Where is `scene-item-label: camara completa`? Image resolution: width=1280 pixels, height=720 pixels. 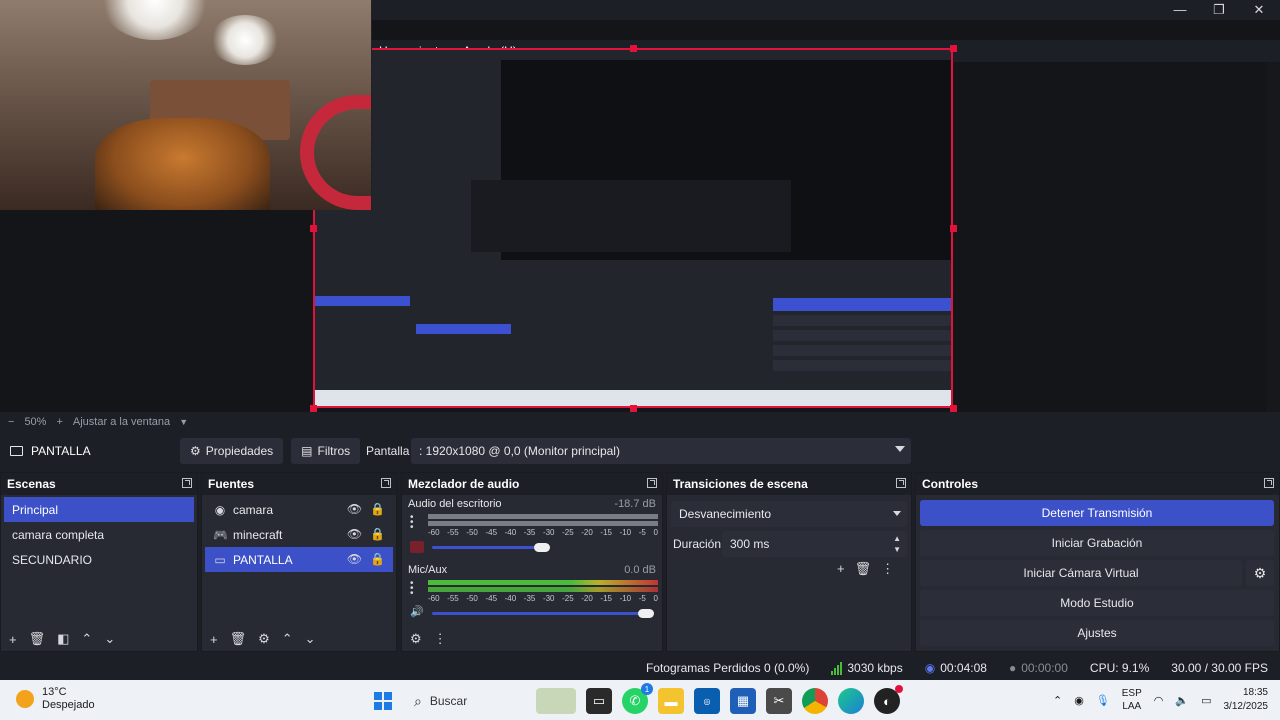
scene-item-label: camara completa is located at coordinates (58, 534).